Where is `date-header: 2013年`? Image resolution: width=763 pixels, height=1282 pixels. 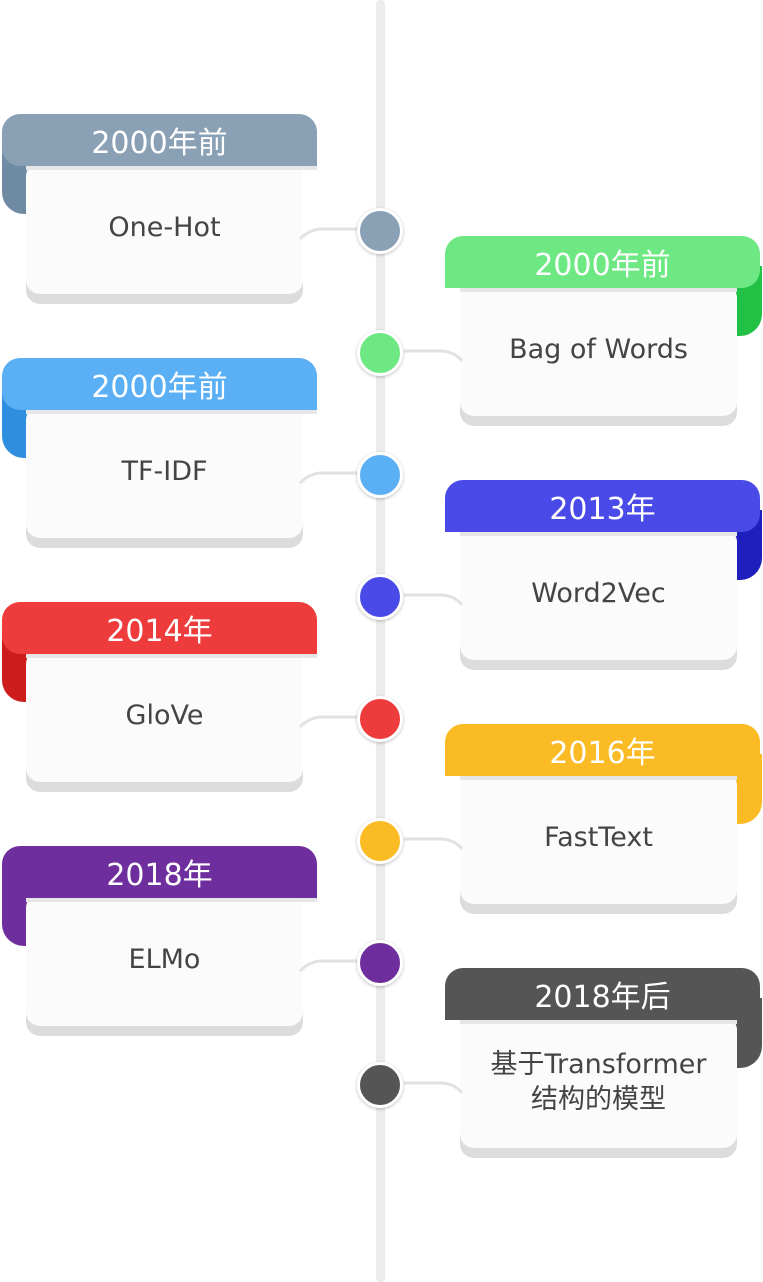
date-header: 2013年 is located at coordinates (602, 506).